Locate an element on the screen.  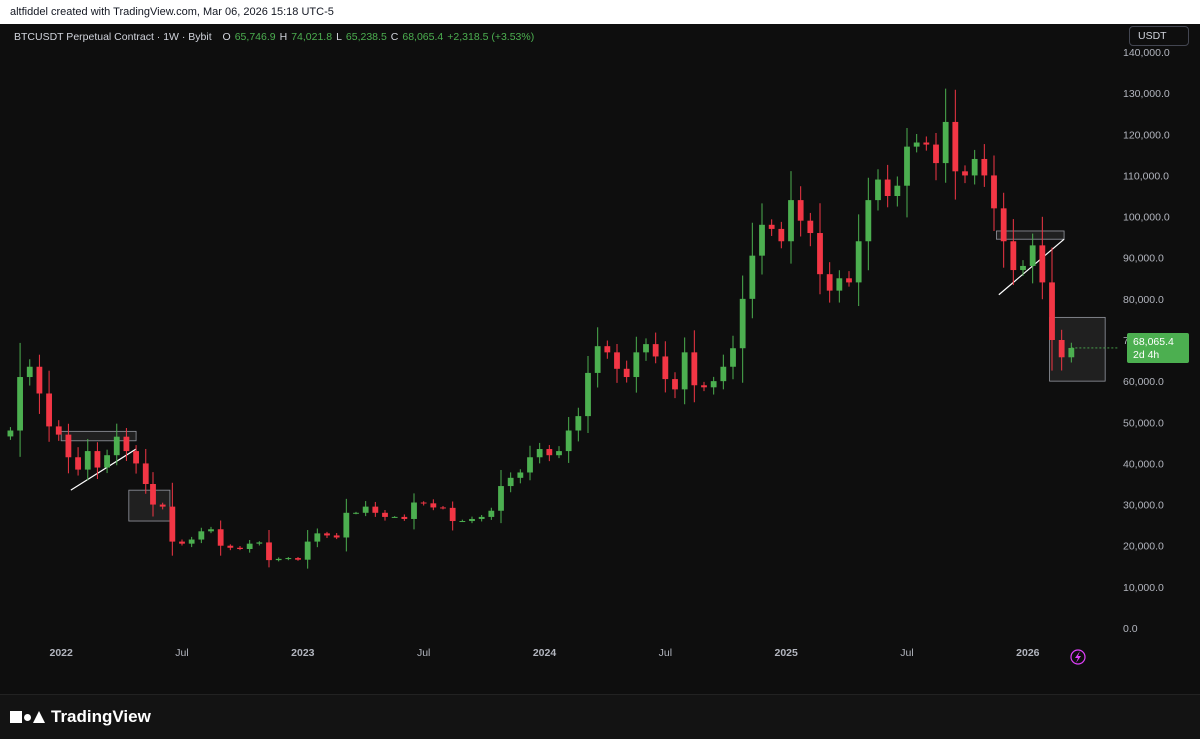
breakdown-zone-2026 is located at coordinates (1077, 349).